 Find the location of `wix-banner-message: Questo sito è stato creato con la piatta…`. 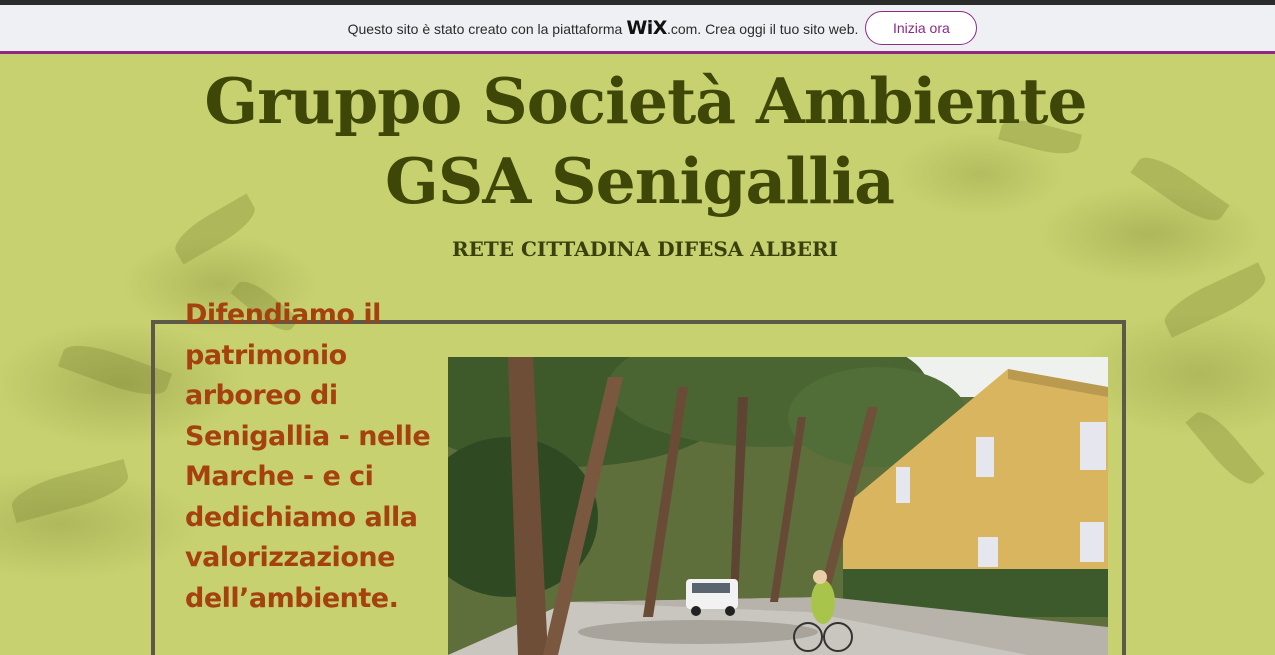

wix-banner-message: Questo sito è stato creato con la piatta… is located at coordinates (603, 28).